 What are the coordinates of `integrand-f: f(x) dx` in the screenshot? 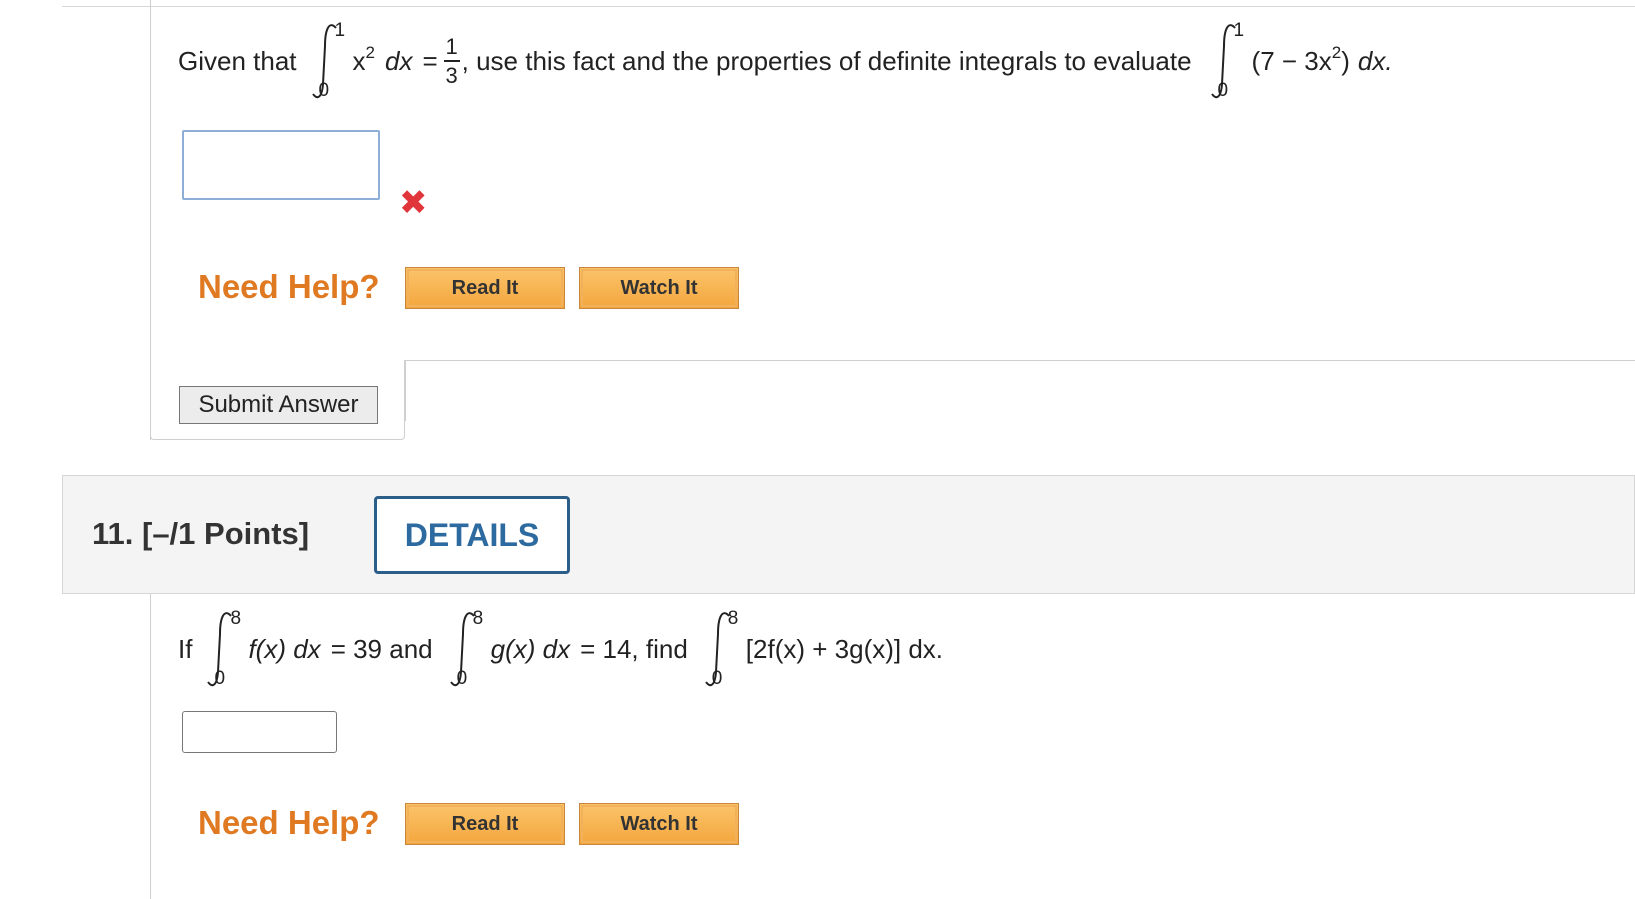 It's located at (284, 648).